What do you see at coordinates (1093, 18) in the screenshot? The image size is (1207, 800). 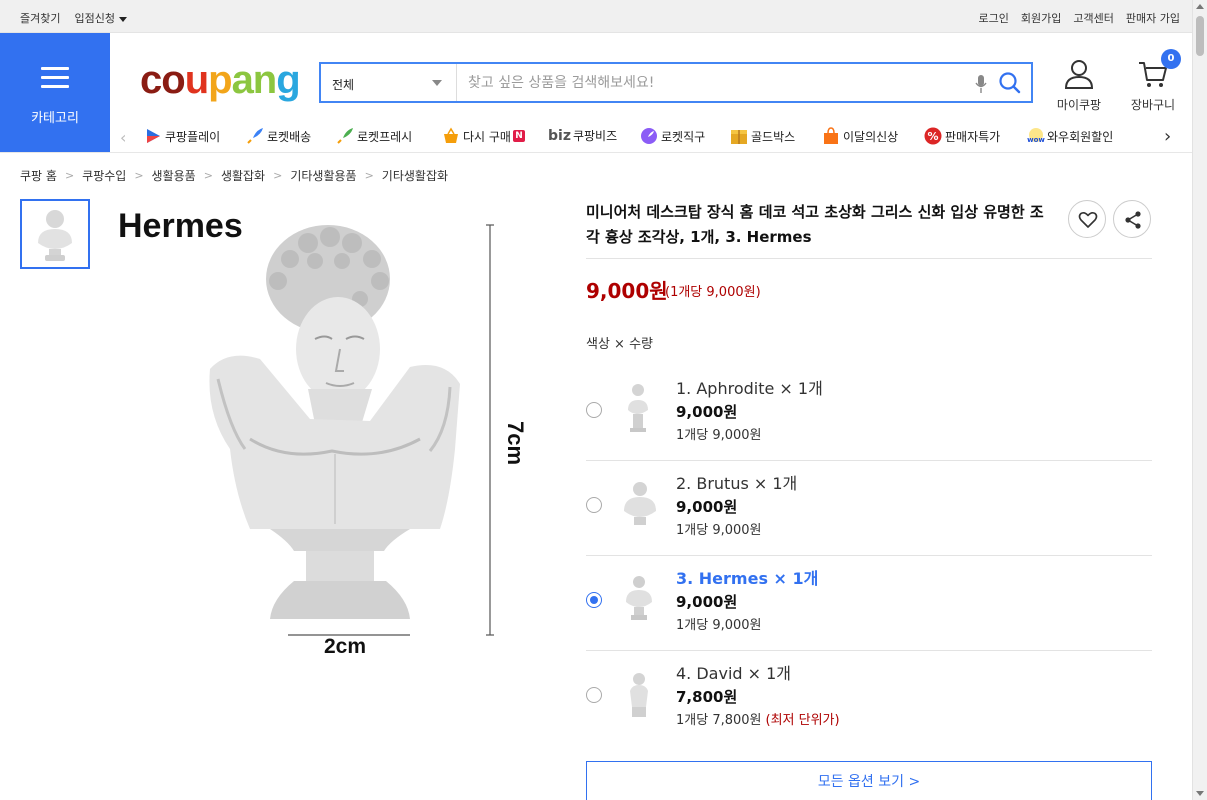 I see `customer-center-link: 고객센터` at bounding box center [1093, 18].